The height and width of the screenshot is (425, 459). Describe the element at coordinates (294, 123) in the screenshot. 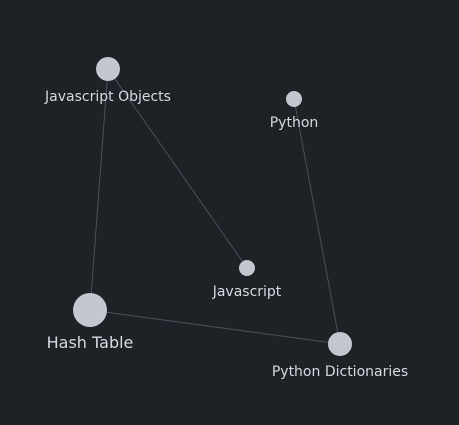

I see `node-python-label: Python` at that location.